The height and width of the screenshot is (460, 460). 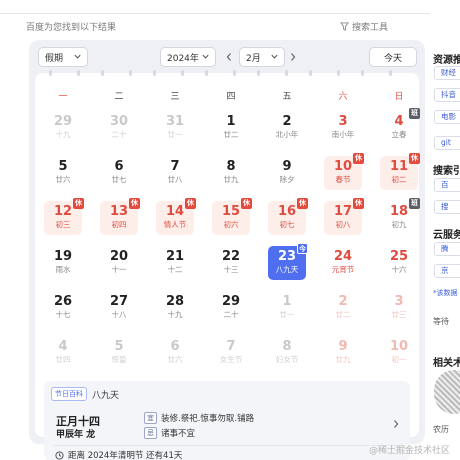 I want to click on sidebar-image, so click(x=447, y=392).